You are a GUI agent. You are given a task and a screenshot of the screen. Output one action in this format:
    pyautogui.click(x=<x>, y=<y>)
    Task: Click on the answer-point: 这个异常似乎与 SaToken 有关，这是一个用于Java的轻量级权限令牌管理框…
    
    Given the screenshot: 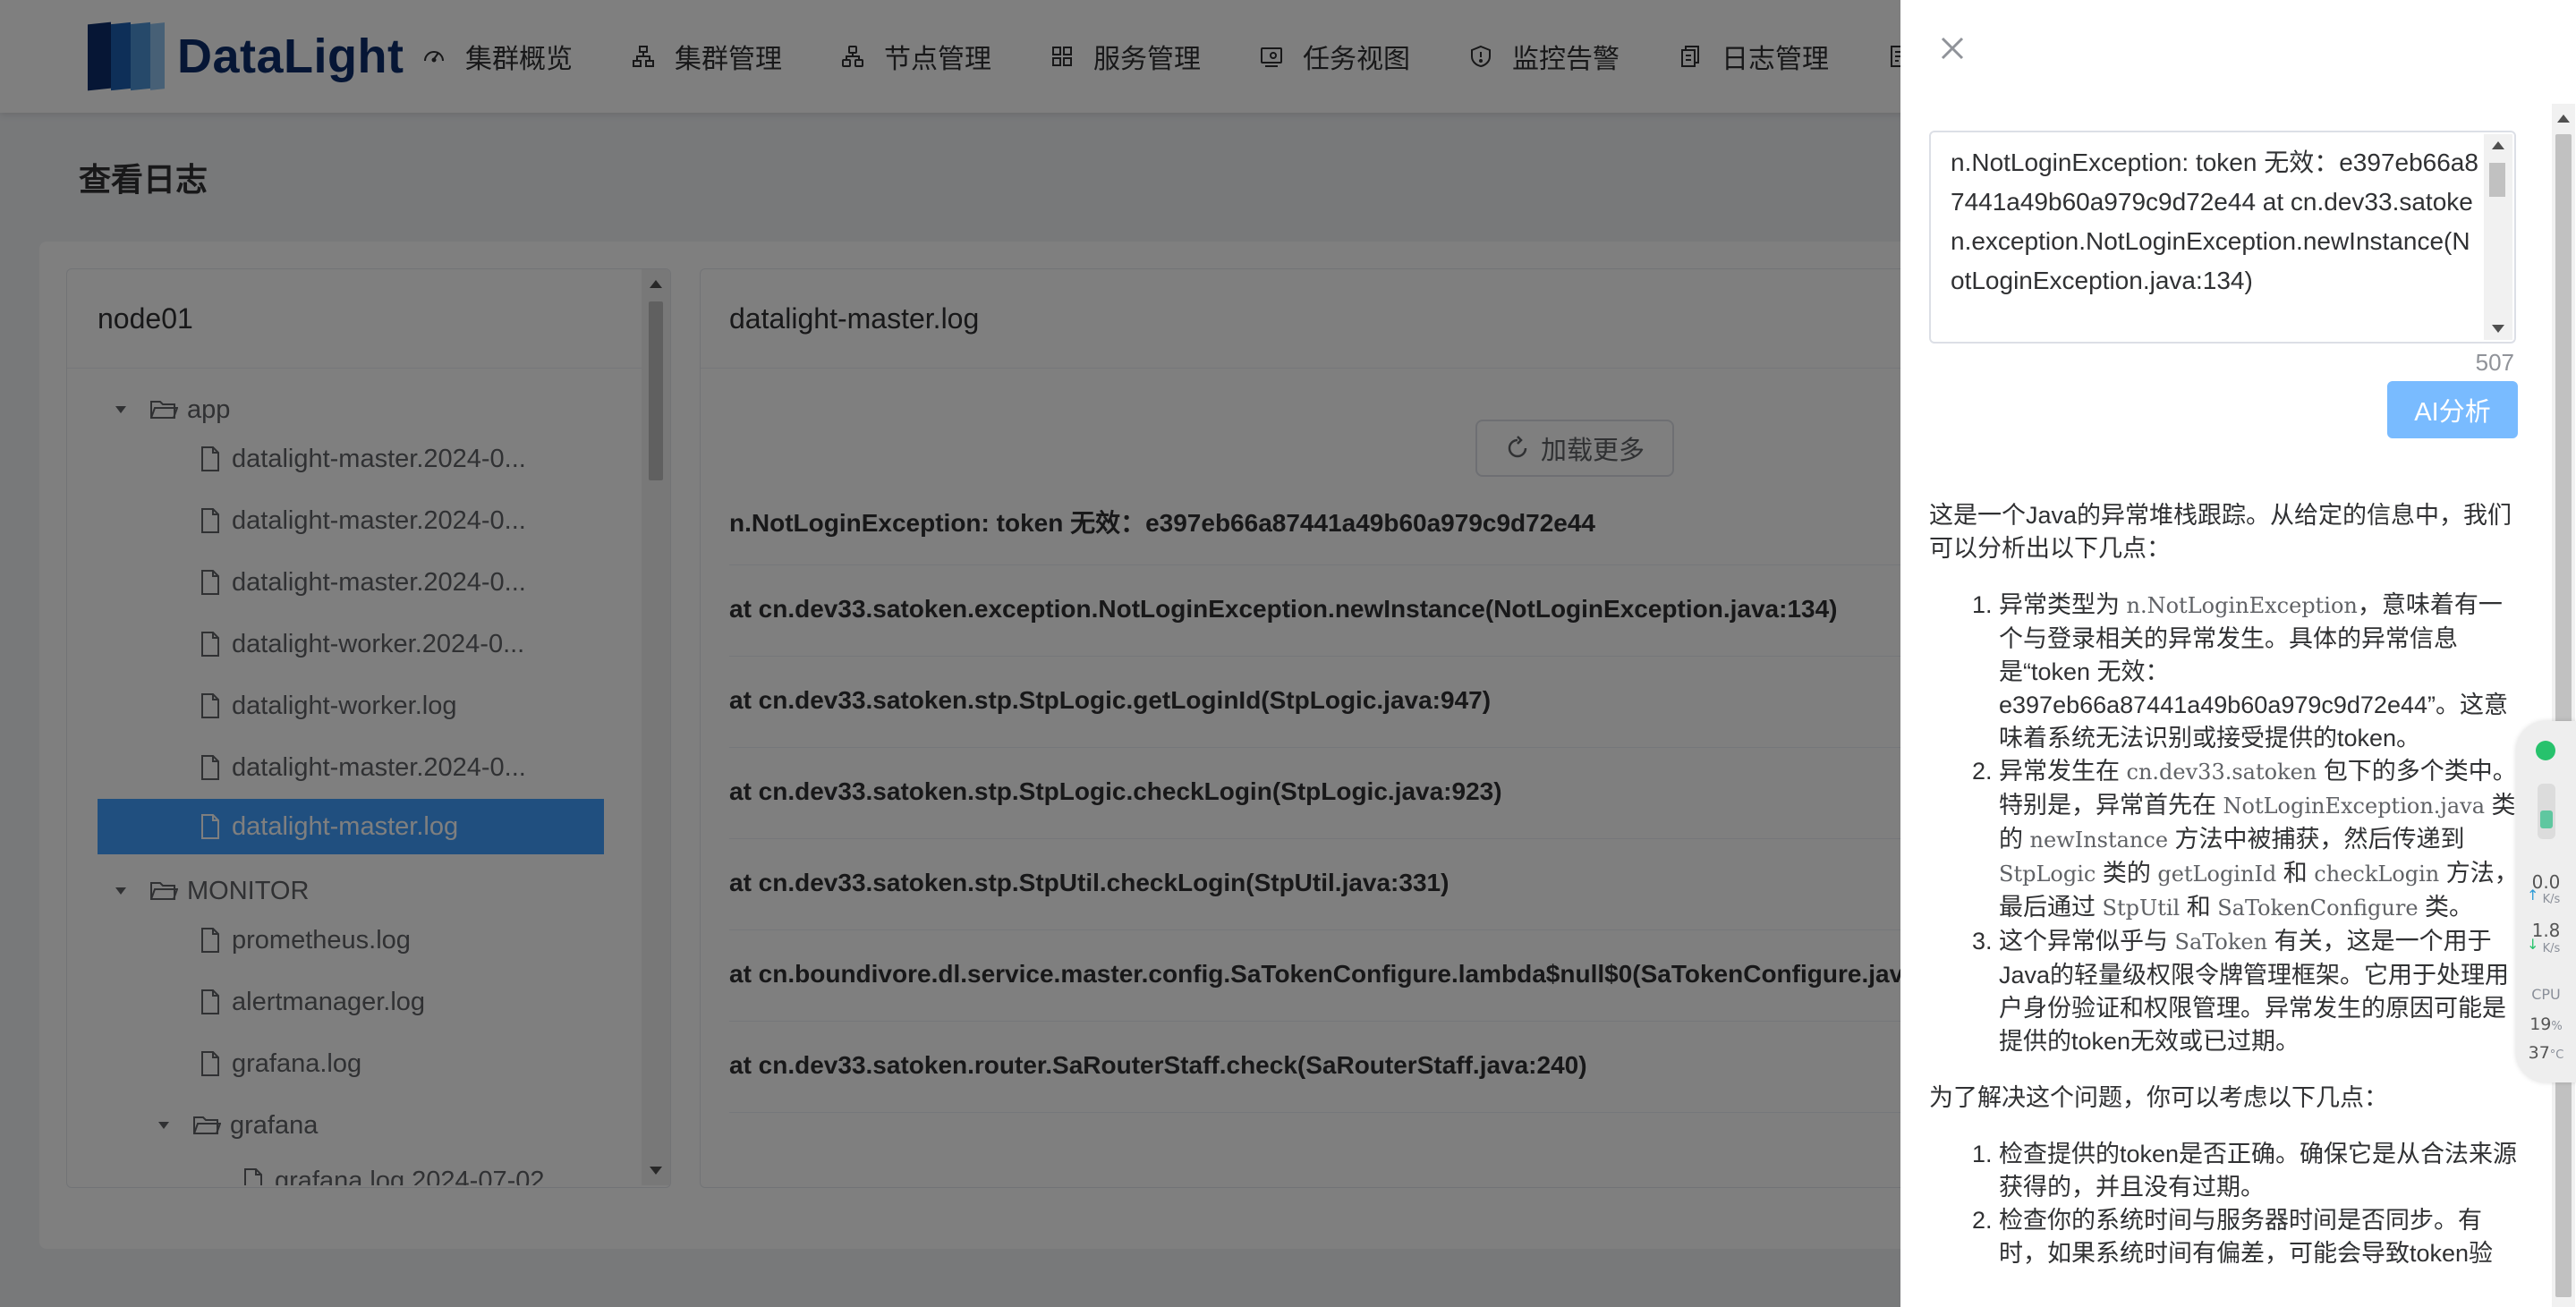 What is the action you would take?
    pyautogui.click(x=2259, y=991)
    